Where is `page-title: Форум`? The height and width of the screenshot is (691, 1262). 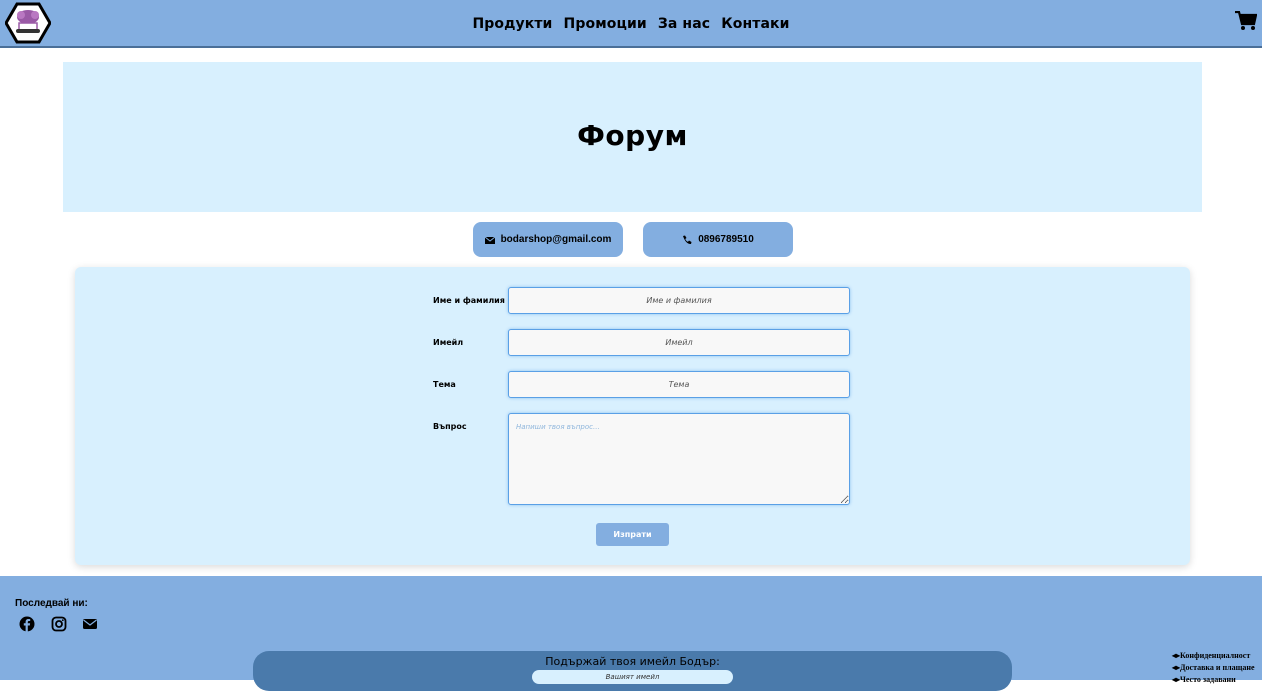 page-title: Форум is located at coordinates (632, 135).